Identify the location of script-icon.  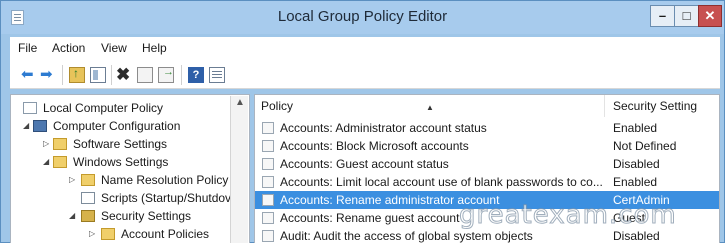
(88, 198).